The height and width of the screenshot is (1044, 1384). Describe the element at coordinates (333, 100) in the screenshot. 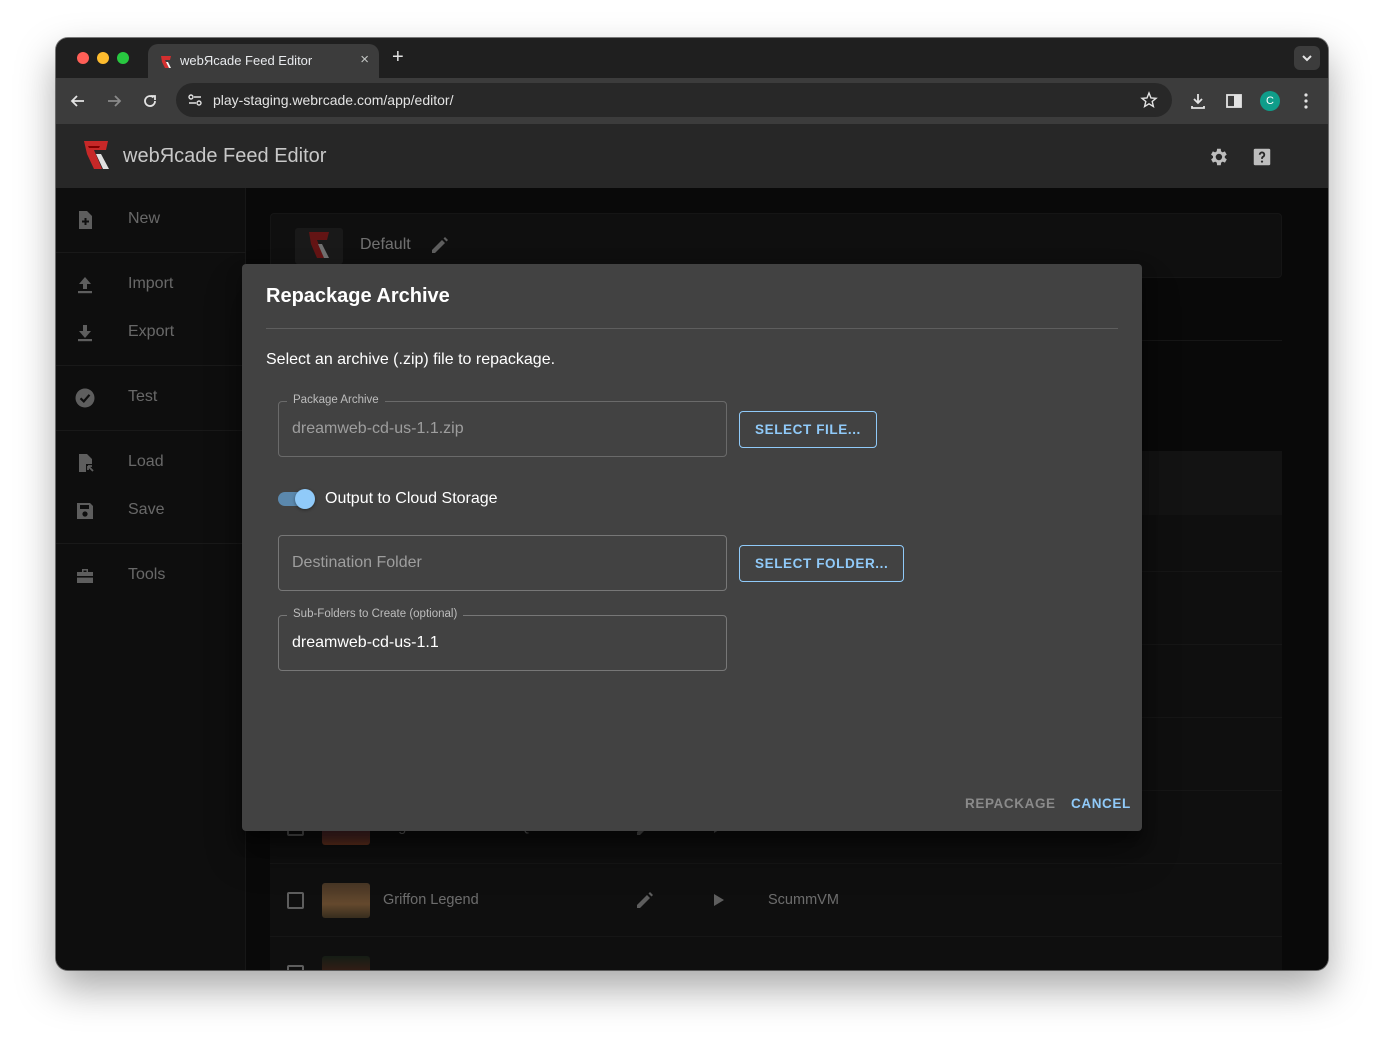

I see `url-text: play-staging.webrcade.com/app/editor/` at that location.